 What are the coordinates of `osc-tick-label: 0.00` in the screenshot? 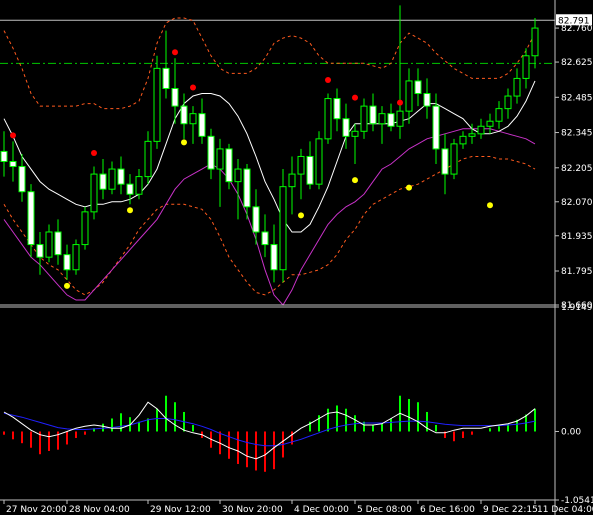 It's located at (571, 432).